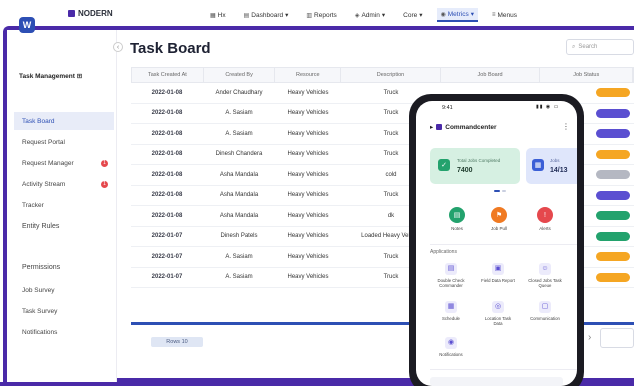  What do you see at coordinates (451, 275) in the screenshot?
I see `app-tile: ▤ Double Check Commander` at bounding box center [451, 275].